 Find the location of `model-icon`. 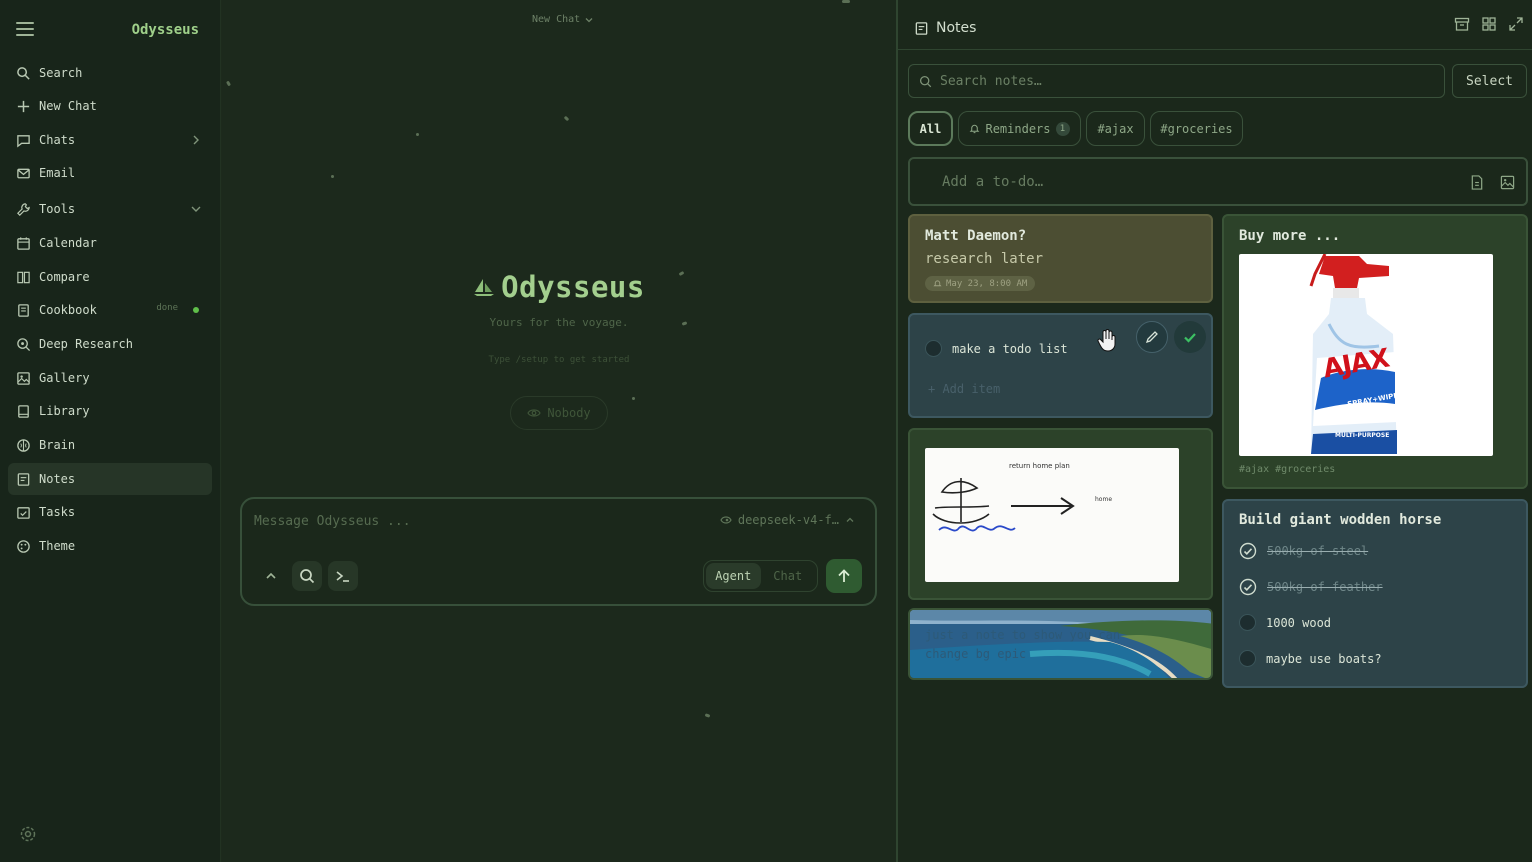

model-icon is located at coordinates (726, 520).